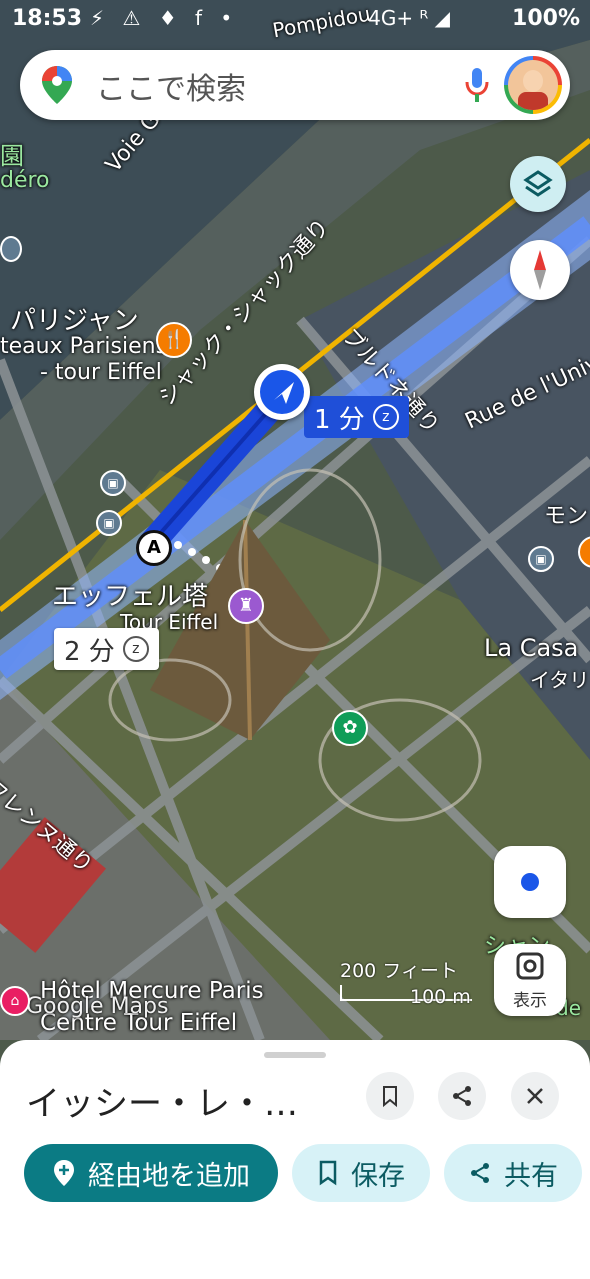 Image resolution: width=590 pixels, height=1279 pixels. What do you see at coordinates (74, 321) in the screenshot?
I see `poi-label-parisienne: パリジャン` at bounding box center [74, 321].